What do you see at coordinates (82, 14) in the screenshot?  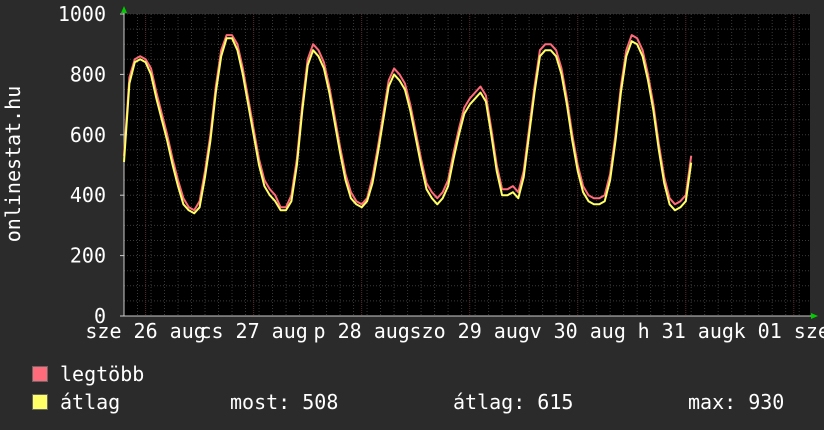 I see `y-tick-label: 1000` at bounding box center [82, 14].